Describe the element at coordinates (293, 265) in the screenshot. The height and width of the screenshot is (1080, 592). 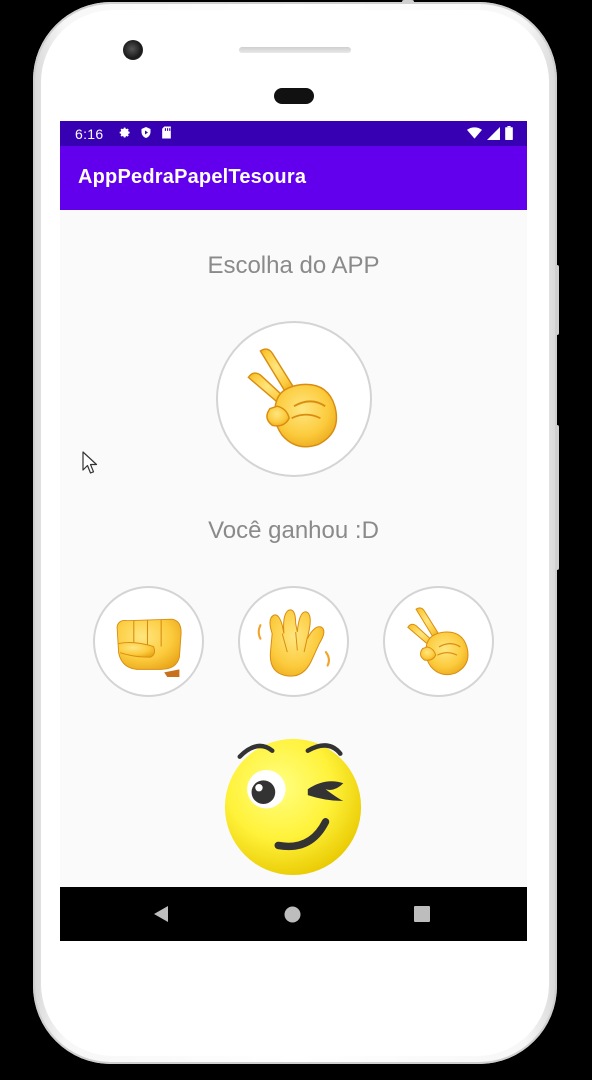
I see `app-choice-label: Escolha do APP` at that location.